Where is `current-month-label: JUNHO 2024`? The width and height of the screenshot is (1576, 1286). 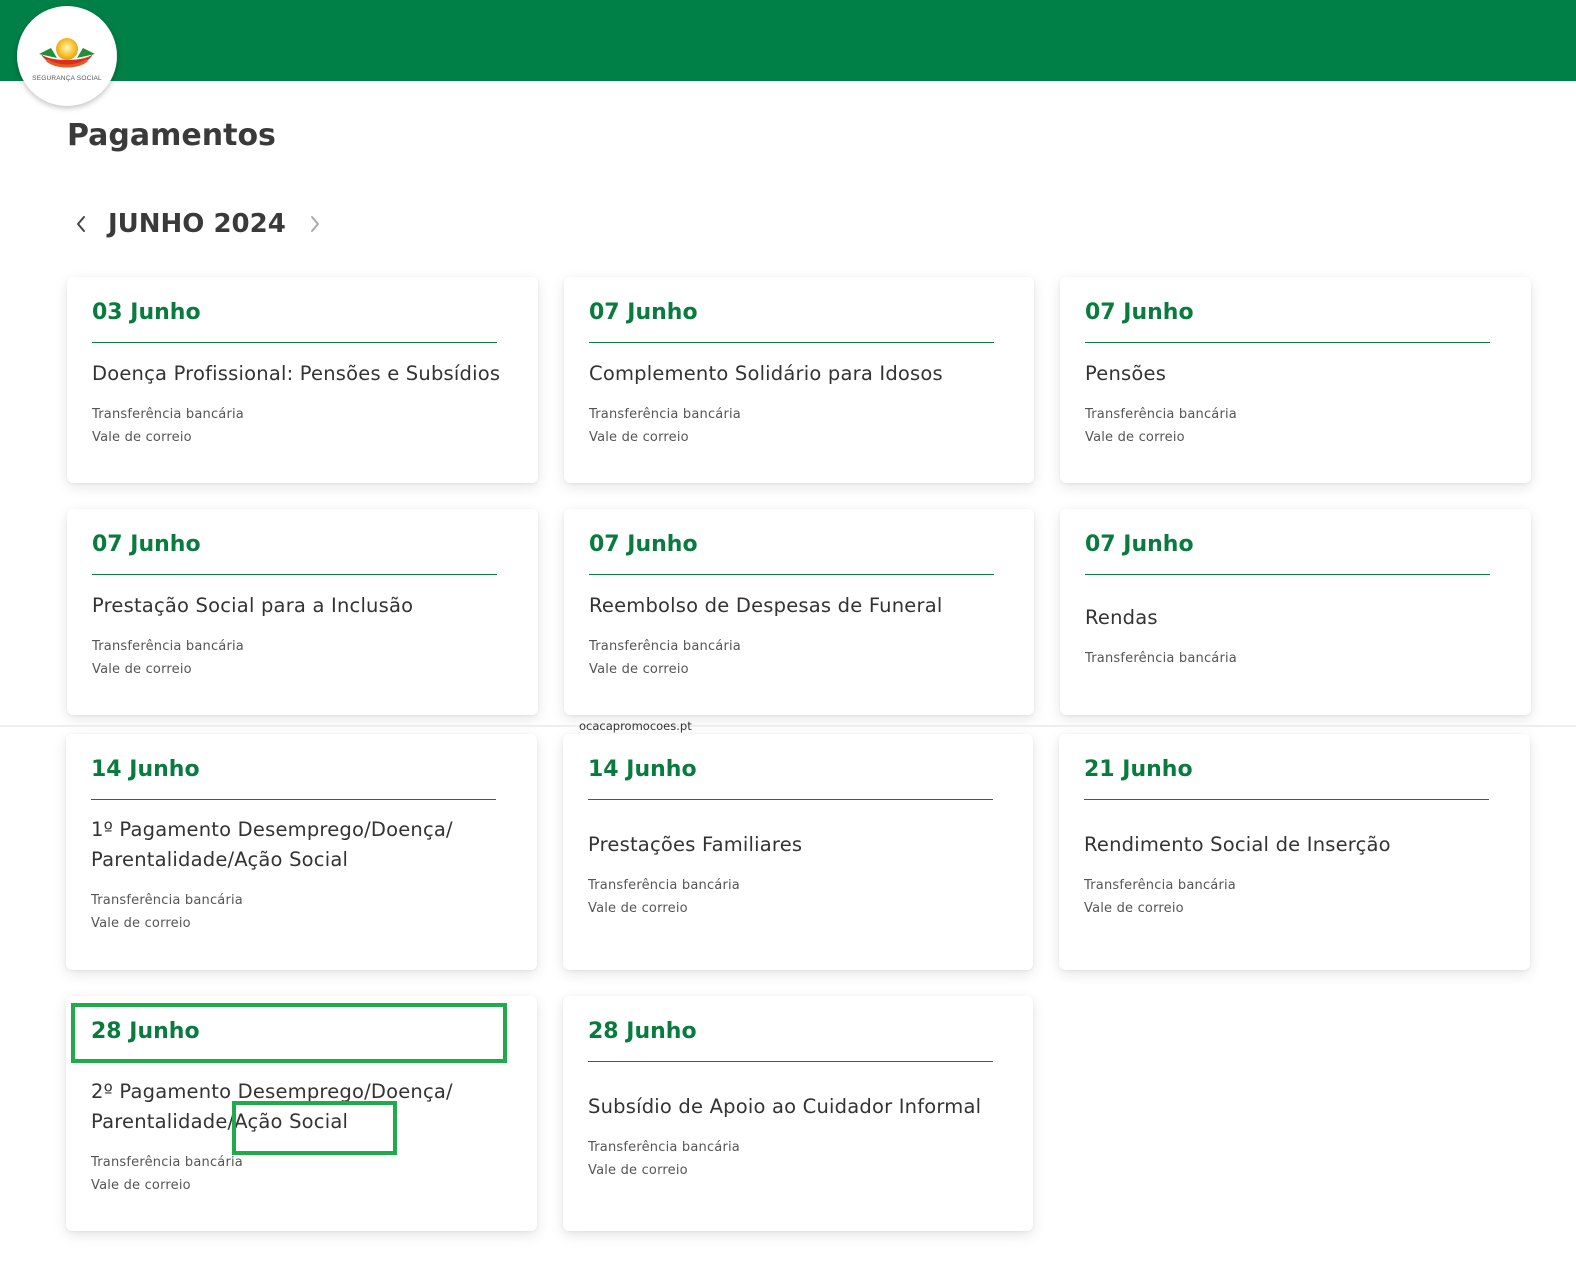
current-month-label: JUNHO 2024 is located at coordinates (197, 224).